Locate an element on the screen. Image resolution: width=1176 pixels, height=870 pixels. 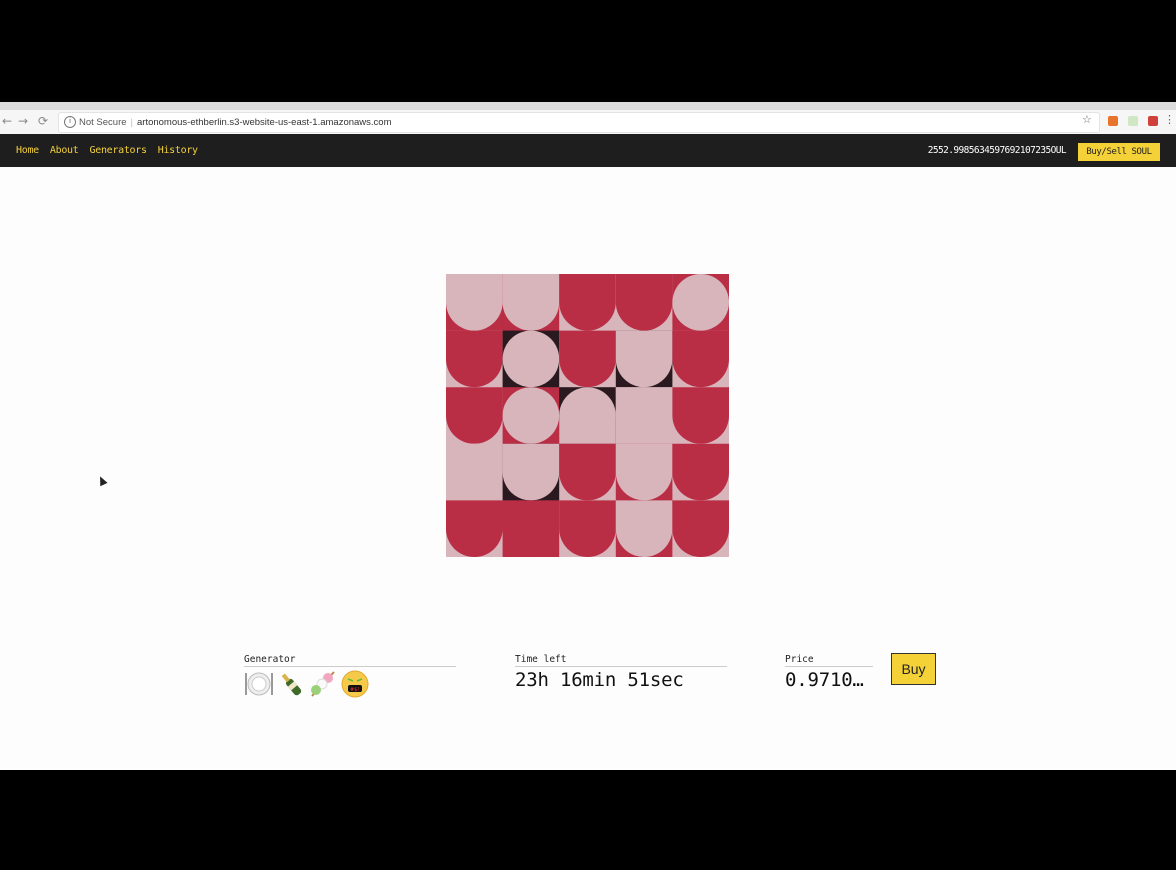
generator-label: Generator is located at coordinates (350, 660).